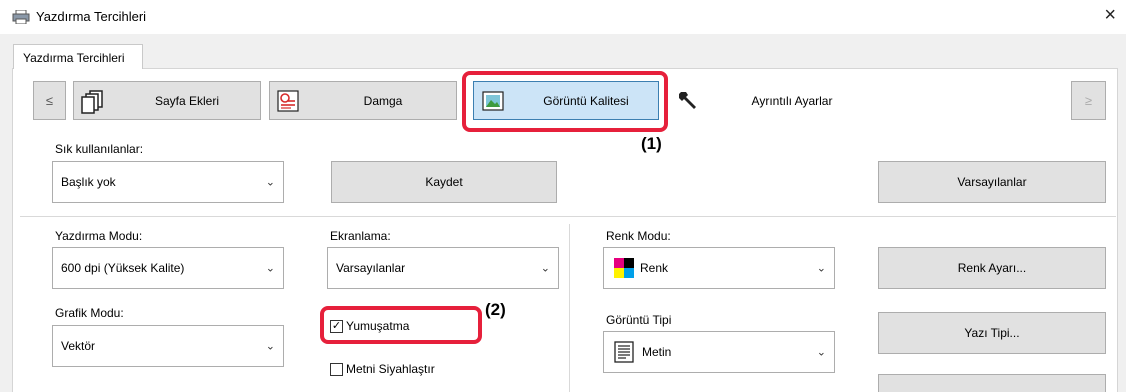 The width and height of the screenshot is (1126, 392). I want to click on text-document-icon, so click(624, 352).